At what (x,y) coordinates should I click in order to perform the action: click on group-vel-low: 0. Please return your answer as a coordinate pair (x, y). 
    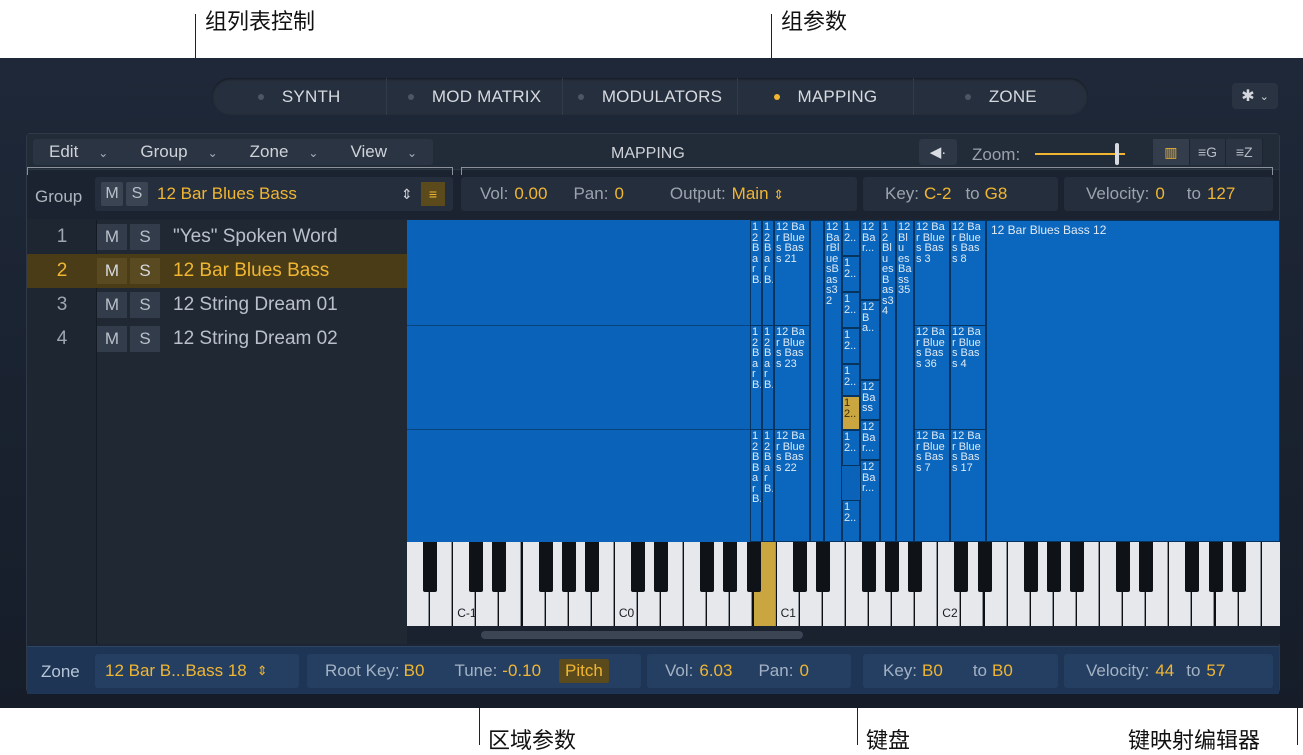
    Looking at the image, I should click on (1159, 194).